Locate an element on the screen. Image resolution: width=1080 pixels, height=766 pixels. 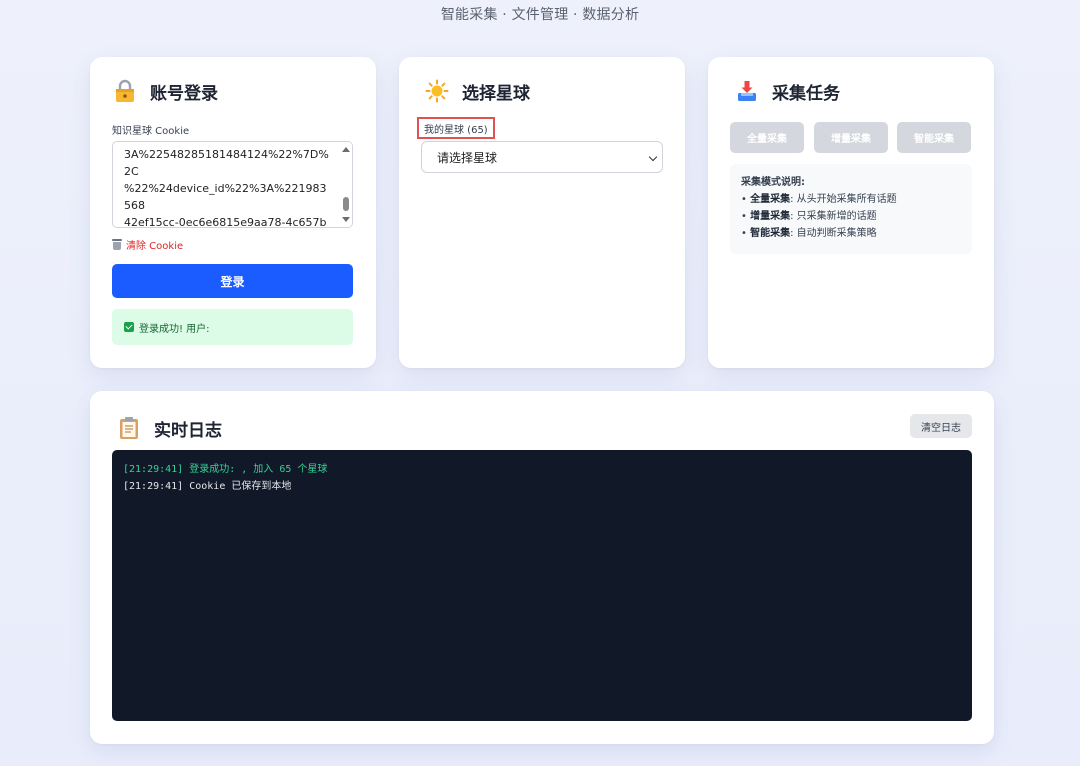
planet-select-value: 请选择星球 is located at coordinates (467, 157).